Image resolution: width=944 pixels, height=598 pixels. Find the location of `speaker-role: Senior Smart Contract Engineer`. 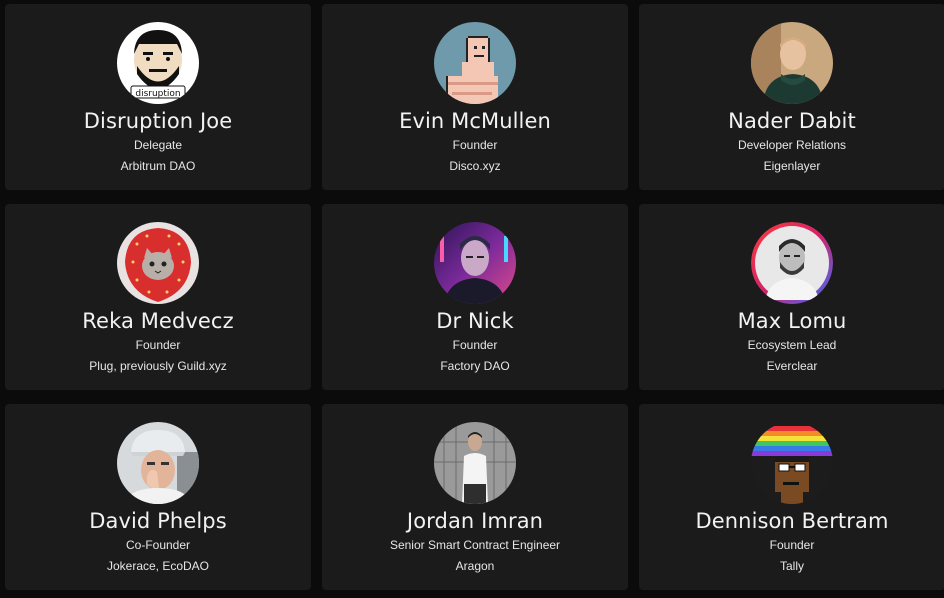

speaker-role: Senior Smart Contract Engineer is located at coordinates (475, 545).